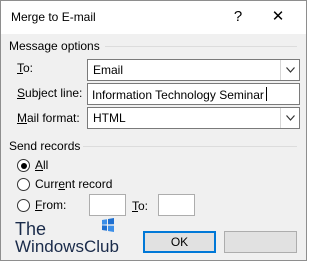  Describe the element at coordinates (54, 46) in the screenshot. I see `message-options-heading: Message options` at that location.